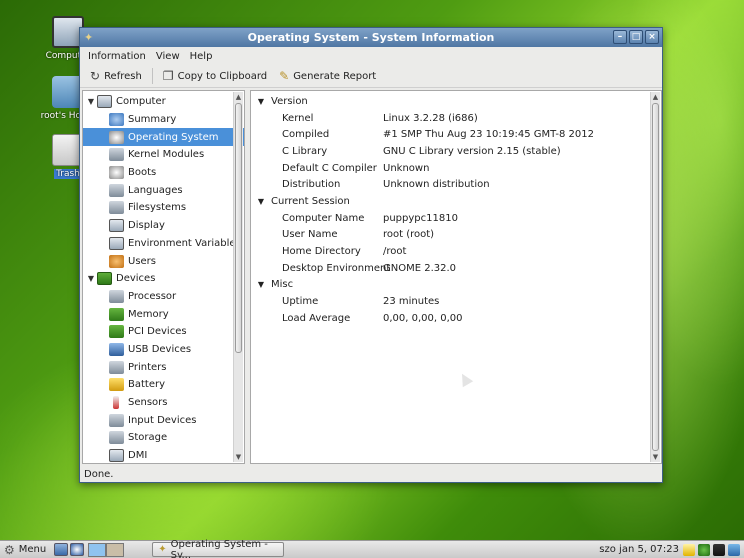  What do you see at coordinates (472, 151) in the screenshot?
I see `info-value: GNU C Library version 2.15 (stable)` at bounding box center [472, 151].